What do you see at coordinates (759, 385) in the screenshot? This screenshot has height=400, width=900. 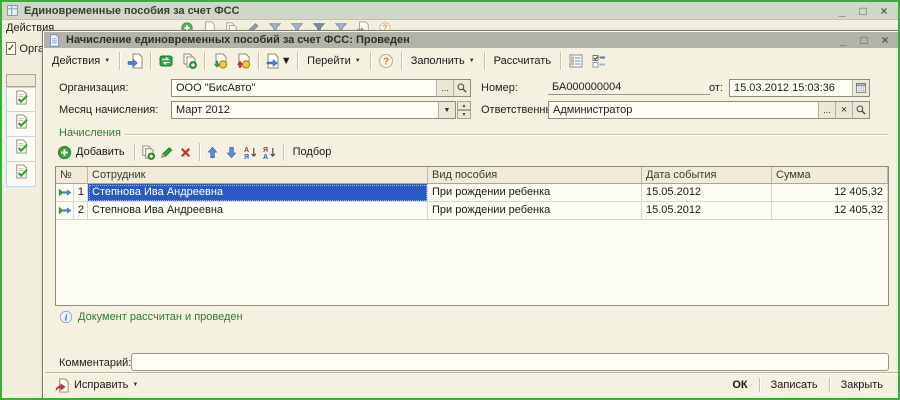 I see `button-separator` at bounding box center [759, 385].